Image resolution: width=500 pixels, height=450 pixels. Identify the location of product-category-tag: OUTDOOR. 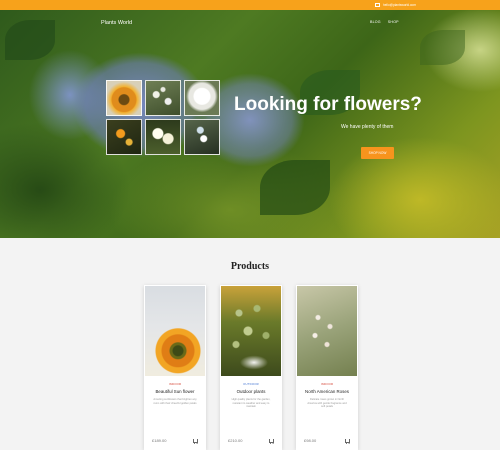
(251, 384).